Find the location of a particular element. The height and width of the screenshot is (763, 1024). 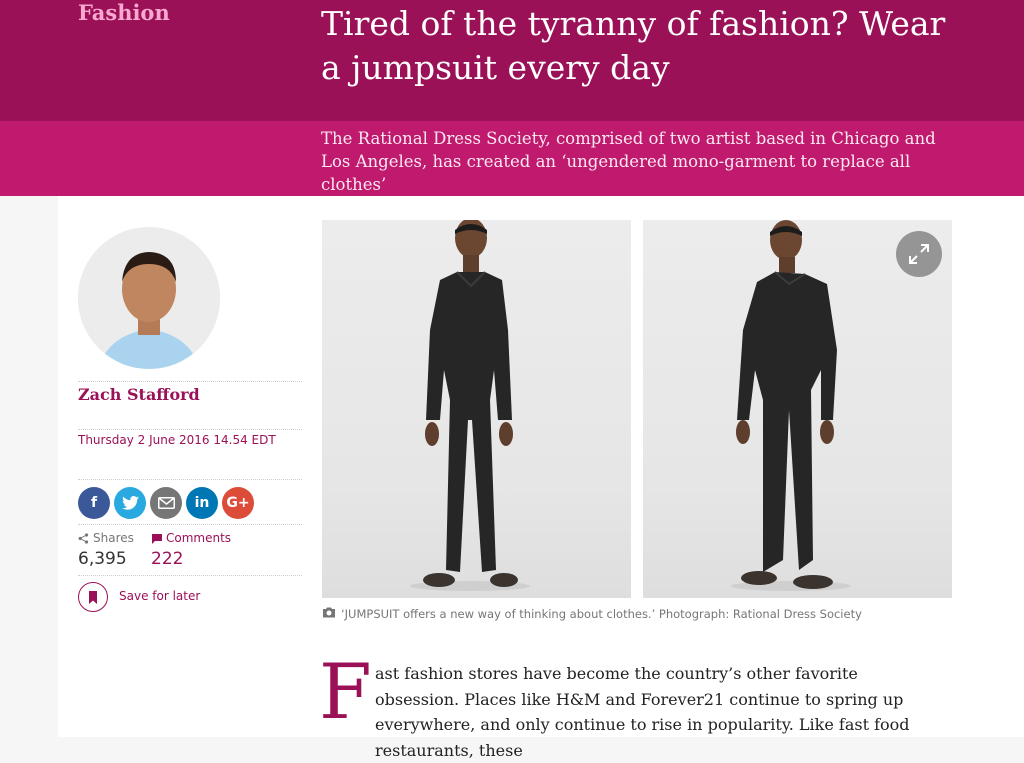

email-icon is located at coordinates (166, 503).